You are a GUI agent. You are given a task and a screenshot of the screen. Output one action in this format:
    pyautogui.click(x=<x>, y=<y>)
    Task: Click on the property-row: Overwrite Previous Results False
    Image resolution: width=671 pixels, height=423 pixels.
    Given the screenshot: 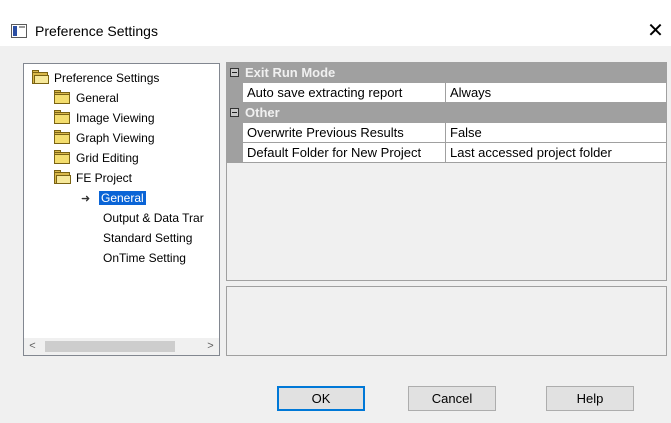 What is the action you would take?
    pyautogui.click(x=446, y=133)
    